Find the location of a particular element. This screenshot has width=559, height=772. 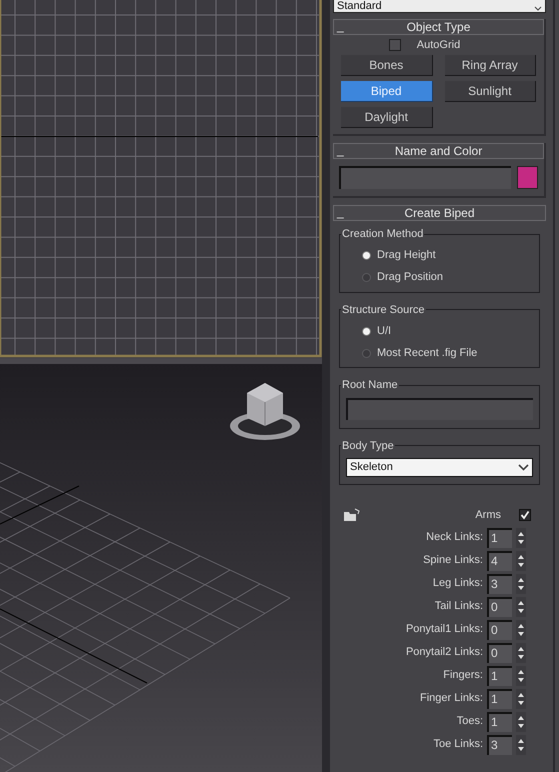

link-count-field: 4 is located at coordinates (499, 560).